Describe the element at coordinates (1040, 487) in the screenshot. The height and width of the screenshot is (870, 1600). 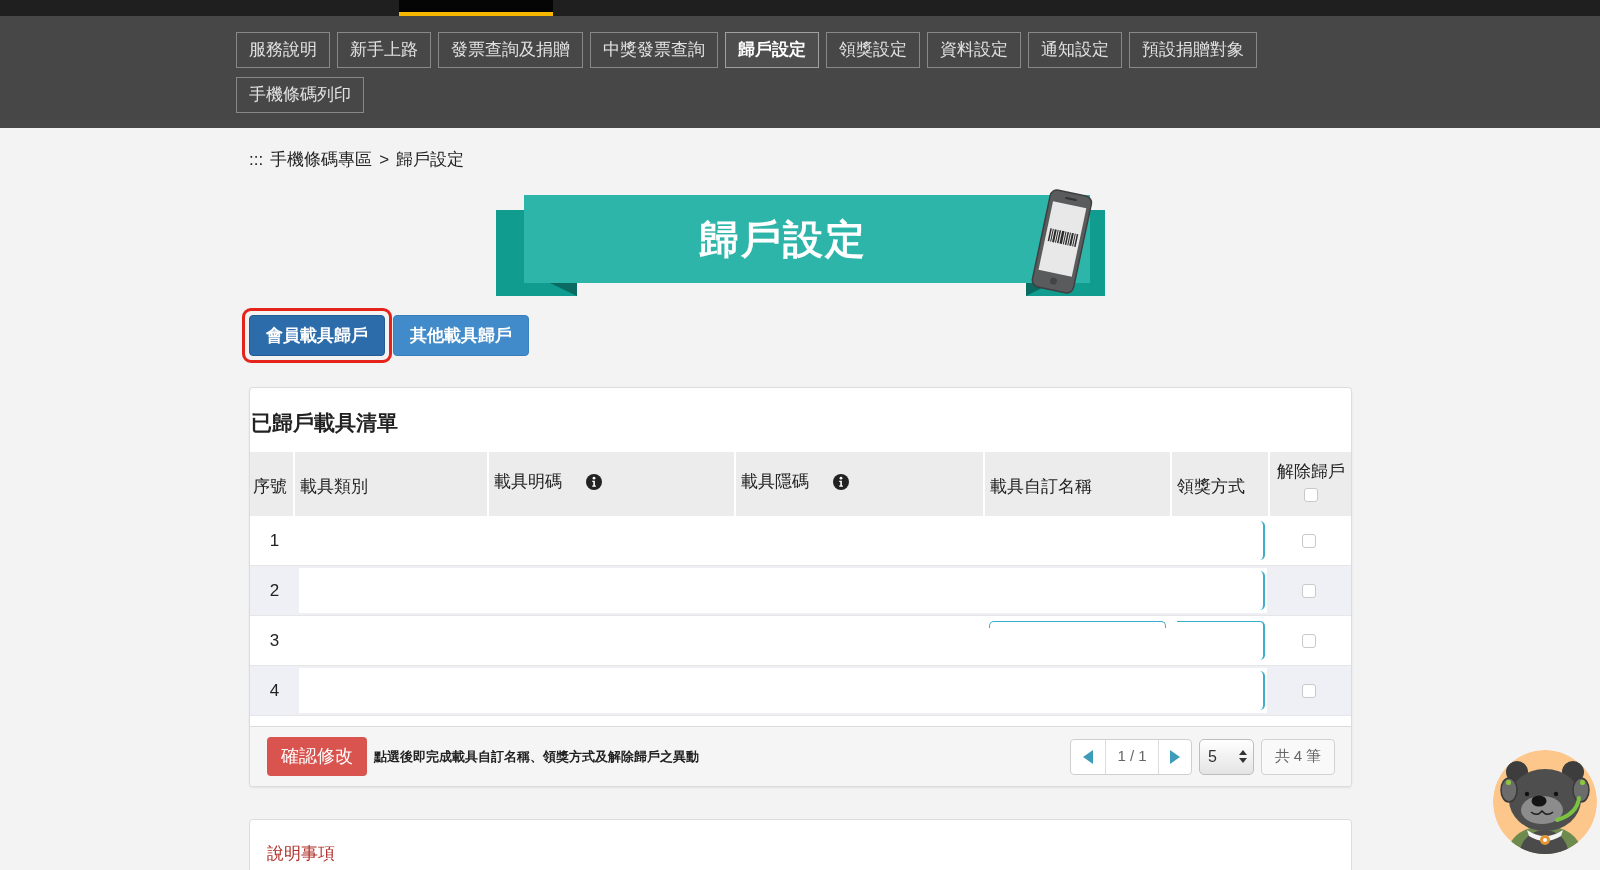
I see `column-header: 載具自訂名稱` at that location.